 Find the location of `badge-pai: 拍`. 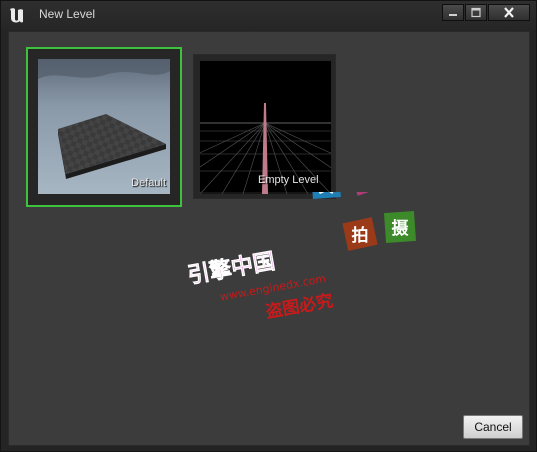

badge-pai: 拍 is located at coordinates (360, 234).